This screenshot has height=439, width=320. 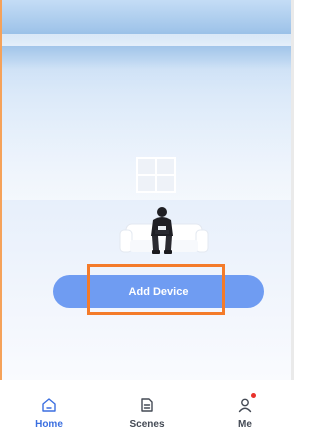 I want to click on nav-scenes-label: Scenes, so click(x=147, y=424).